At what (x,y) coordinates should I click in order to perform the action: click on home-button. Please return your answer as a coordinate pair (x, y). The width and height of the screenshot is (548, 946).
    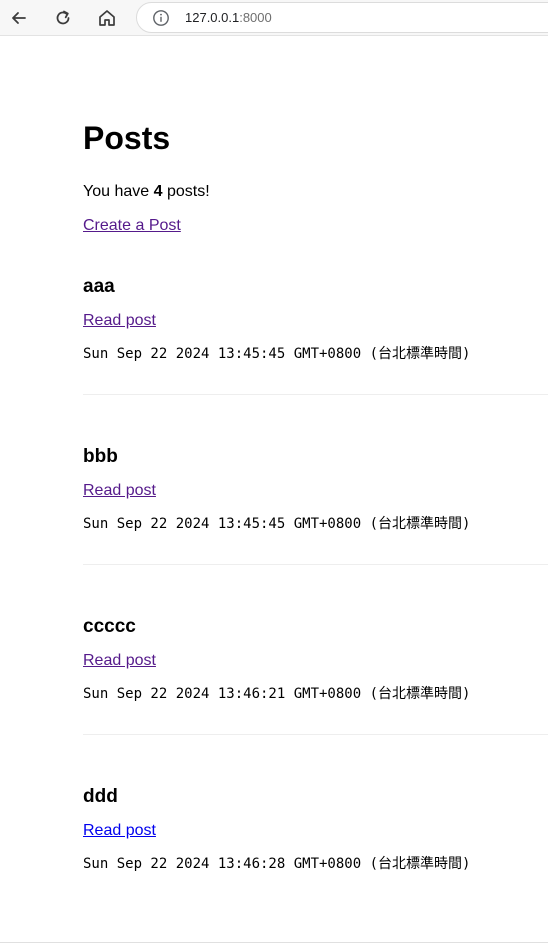
    Looking at the image, I should click on (107, 18).